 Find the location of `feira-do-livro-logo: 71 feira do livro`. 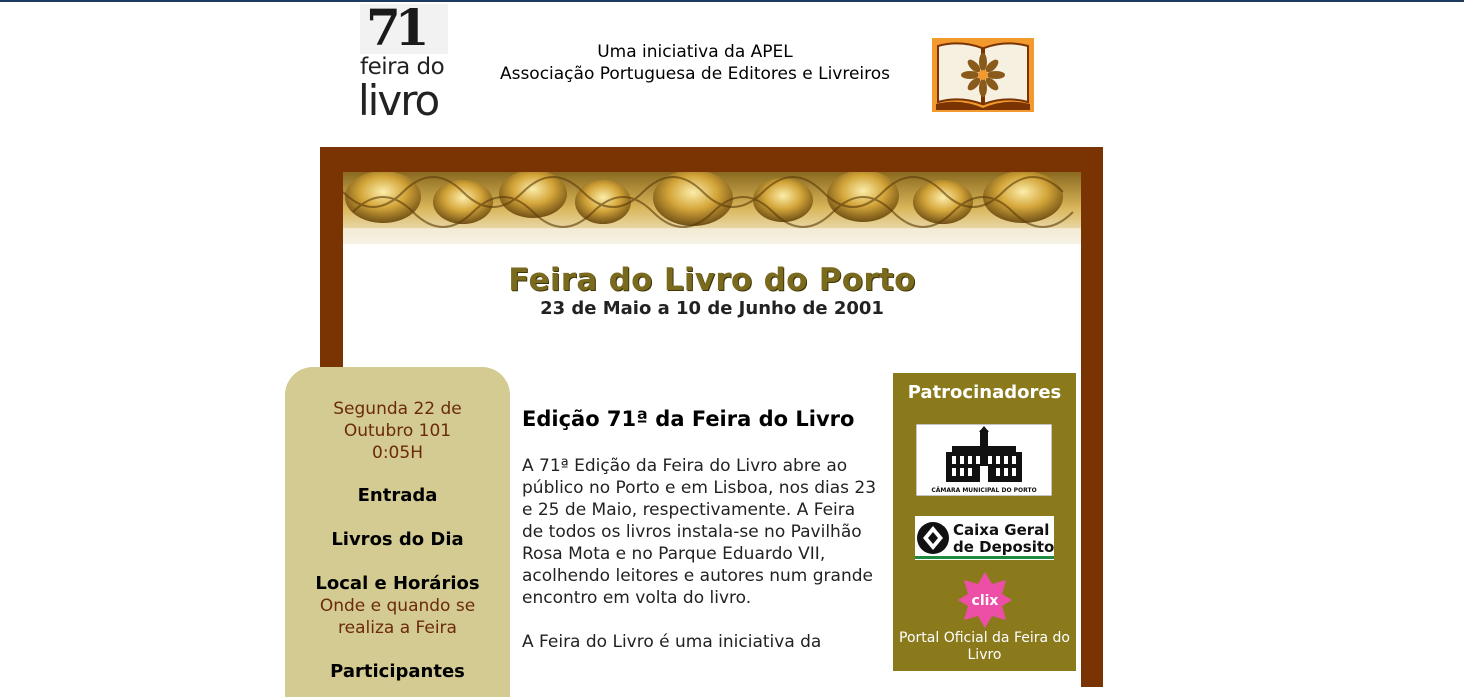

feira-do-livro-logo: 71 feira do livro is located at coordinates (404, 64).